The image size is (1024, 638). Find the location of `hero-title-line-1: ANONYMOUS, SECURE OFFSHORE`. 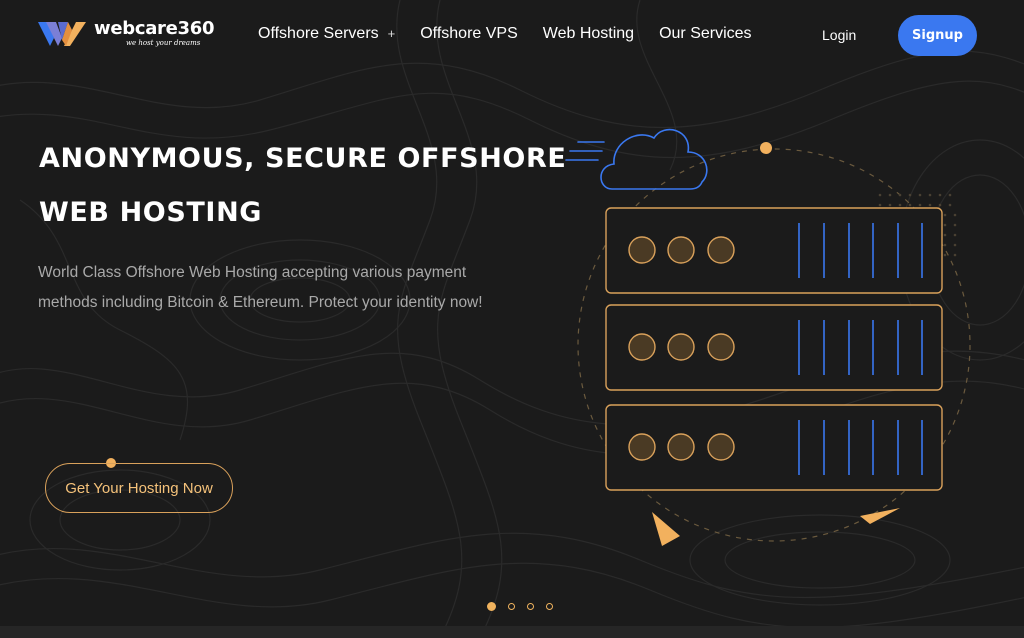

hero-title-line-1: ANONYMOUS, SECURE OFFSHORE is located at coordinates (303, 158).